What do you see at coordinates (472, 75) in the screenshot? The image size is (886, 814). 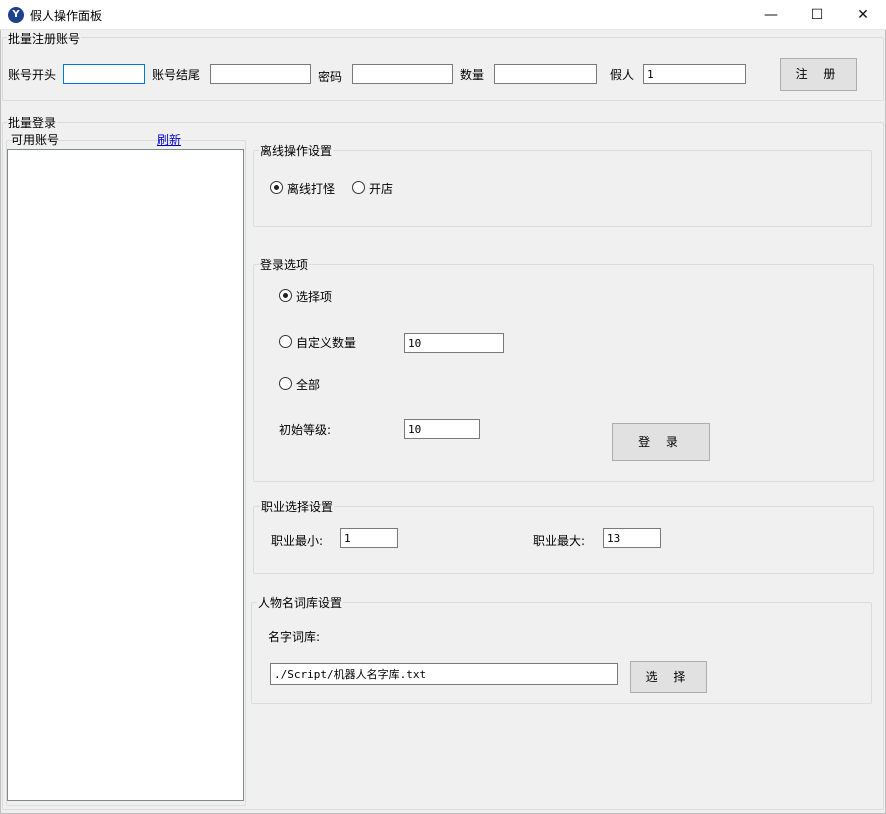 I see `count-label: 数量` at bounding box center [472, 75].